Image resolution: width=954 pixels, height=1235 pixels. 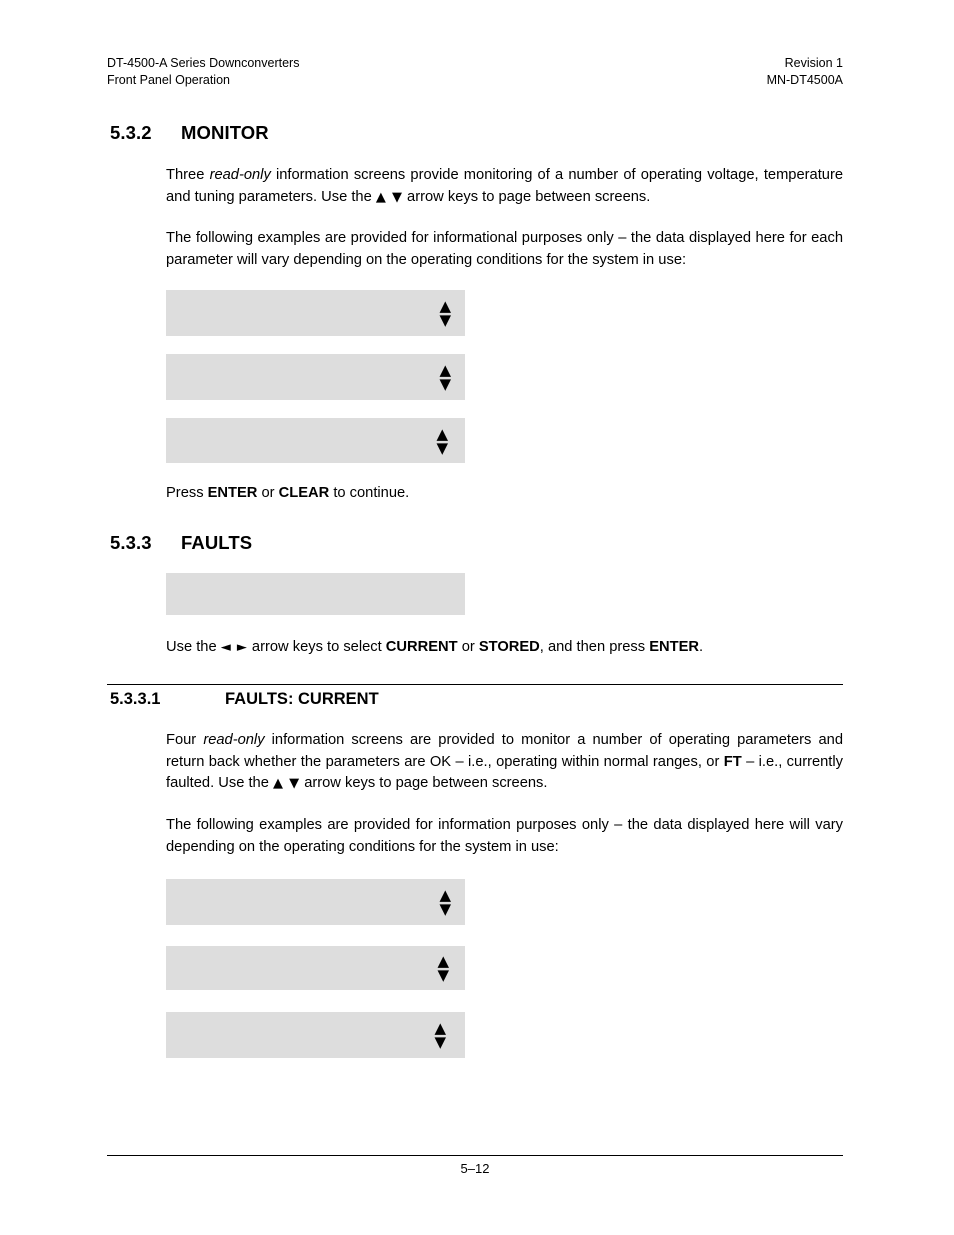 What do you see at coordinates (234, 647) in the screenshot?
I see `left-right-arrow-icon: ◄ ►` at bounding box center [234, 647].